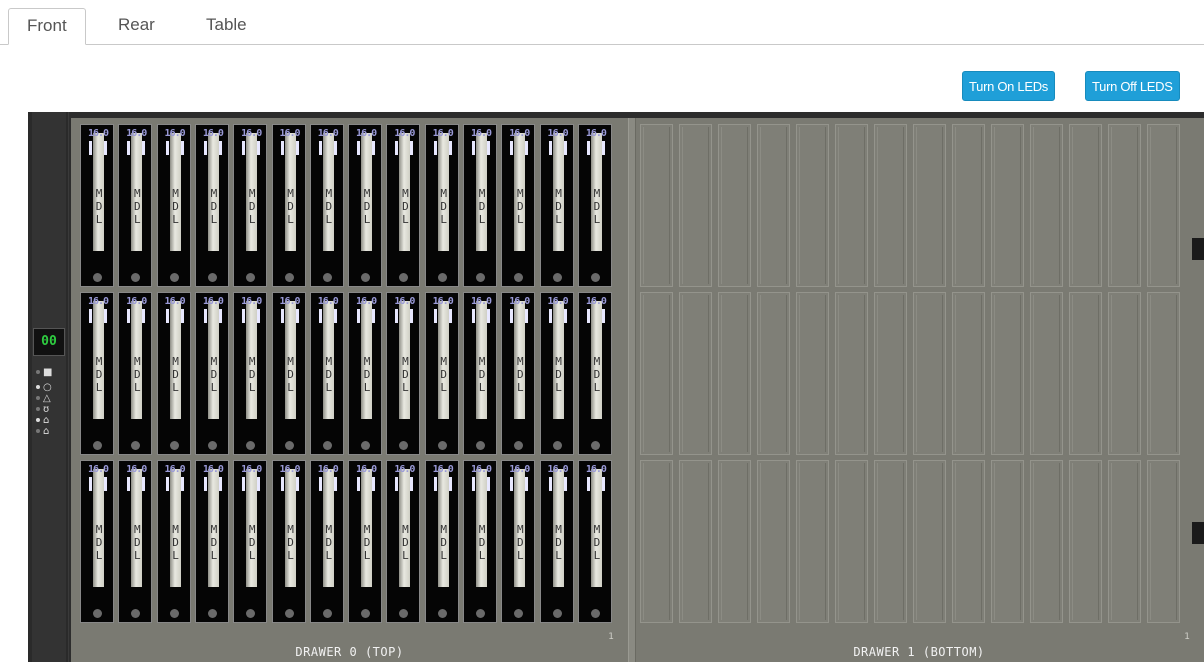 This screenshot has height=672, width=1204. I want to click on tab-table: Table, so click(226, 26).